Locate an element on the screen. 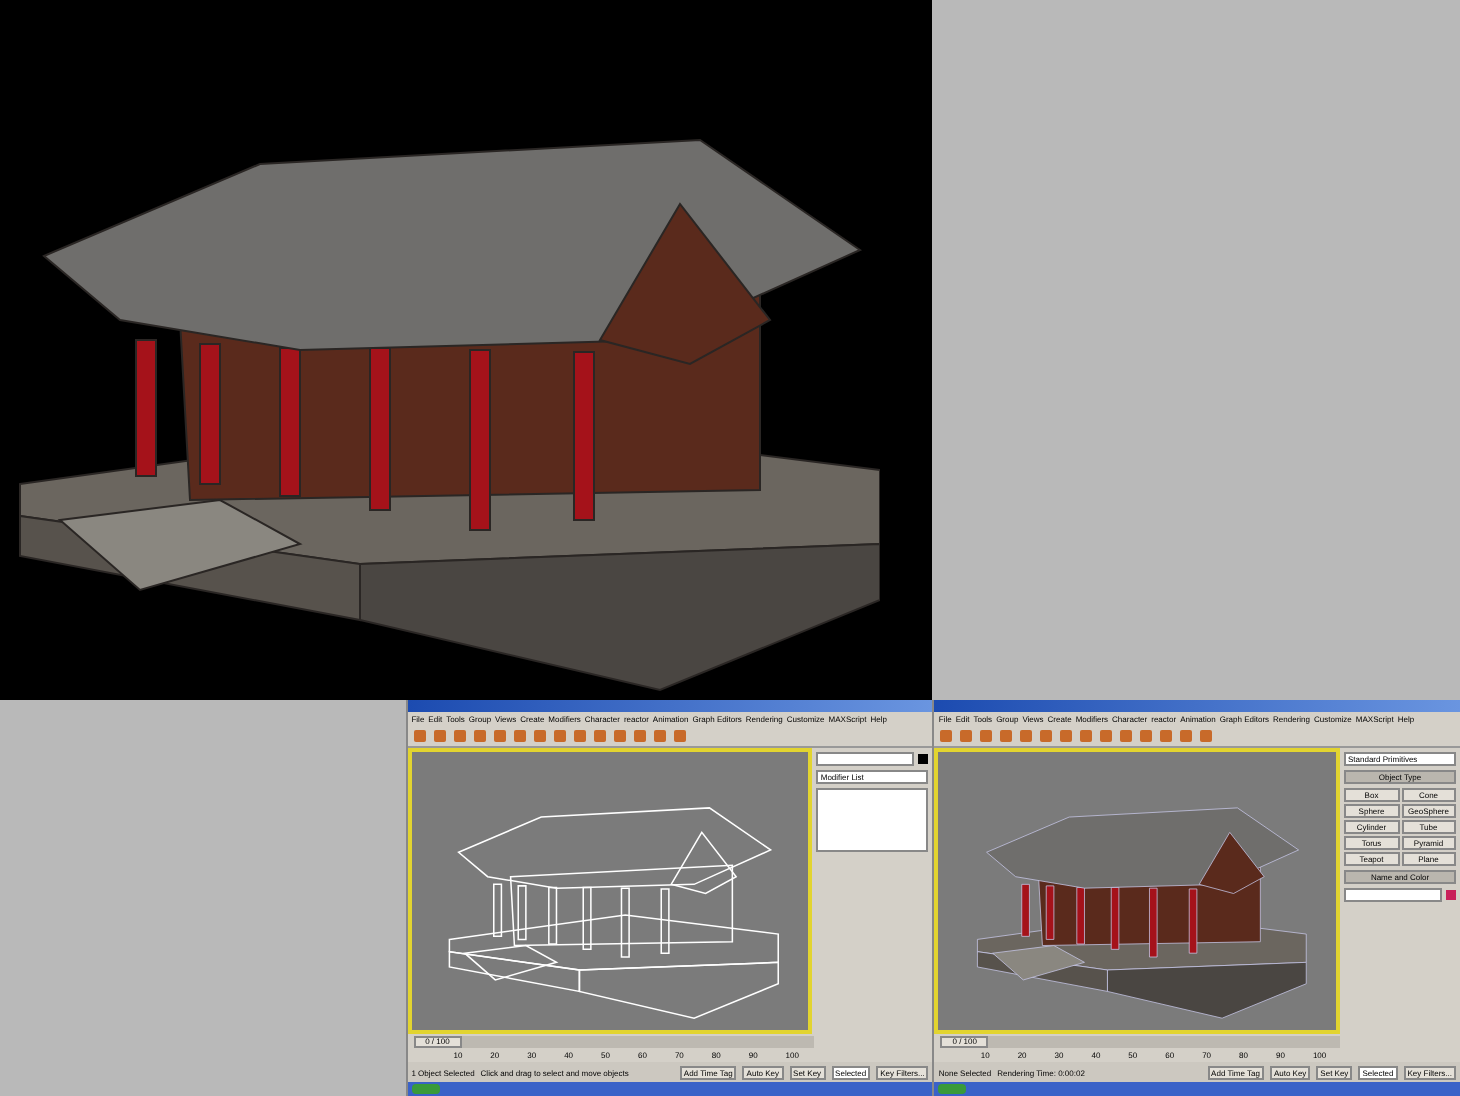  modifier-stack-list is located at coordinates (872, 820).